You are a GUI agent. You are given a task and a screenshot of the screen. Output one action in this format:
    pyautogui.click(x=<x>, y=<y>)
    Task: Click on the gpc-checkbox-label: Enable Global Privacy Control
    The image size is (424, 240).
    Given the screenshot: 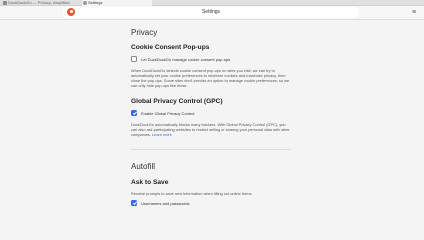 What is the action you would take?
    pyautogui.click(x=168, y=113)
    